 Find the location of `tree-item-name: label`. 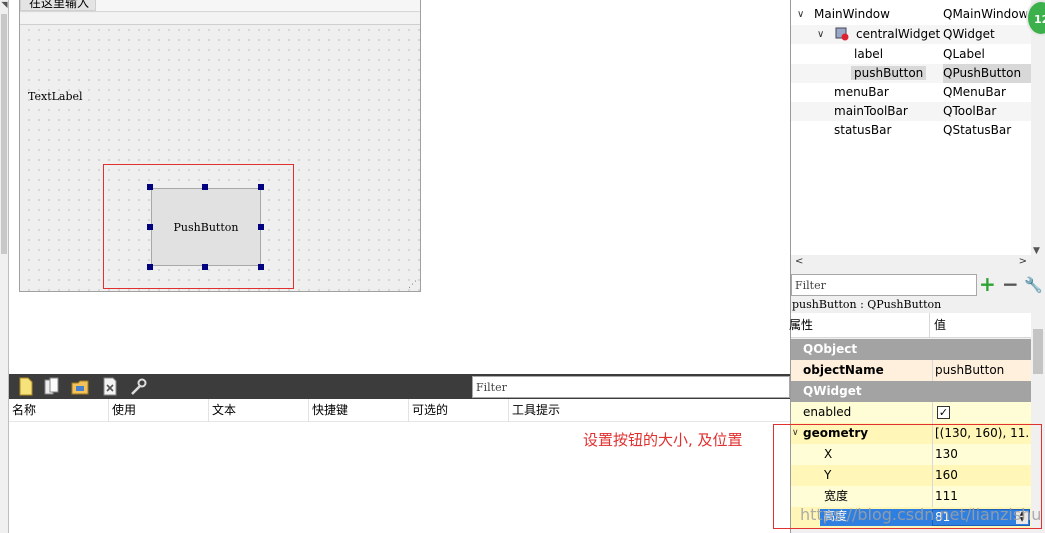

tree-item-name: label is located at coordinates (869, 54).